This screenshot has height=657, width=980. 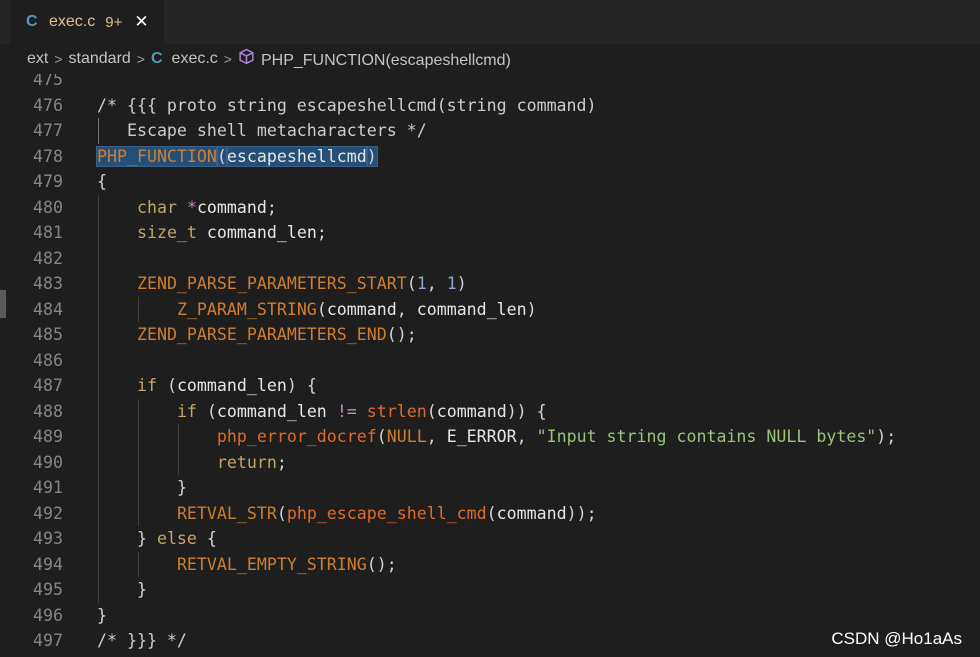 I want to click on code-line: 475, so click(x=490, y=83).